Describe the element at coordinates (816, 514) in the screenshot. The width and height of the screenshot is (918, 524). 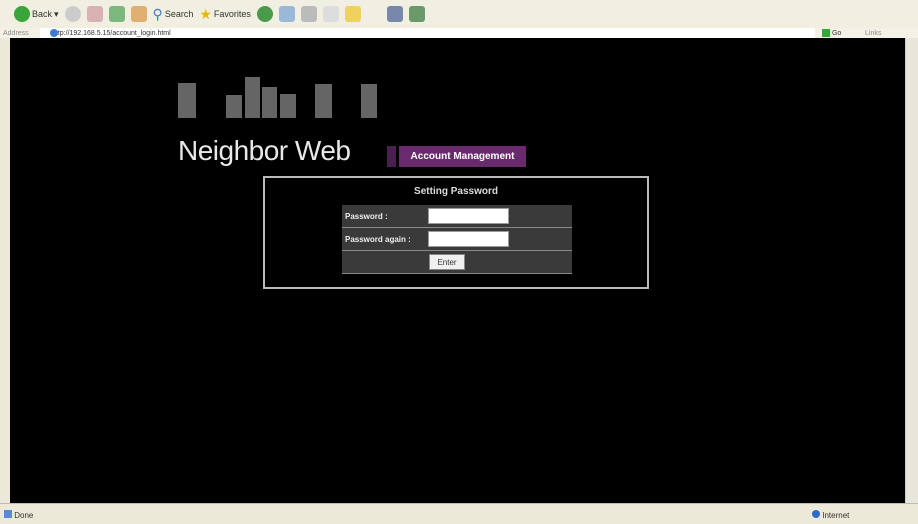
I see `globe-icon` at that location.